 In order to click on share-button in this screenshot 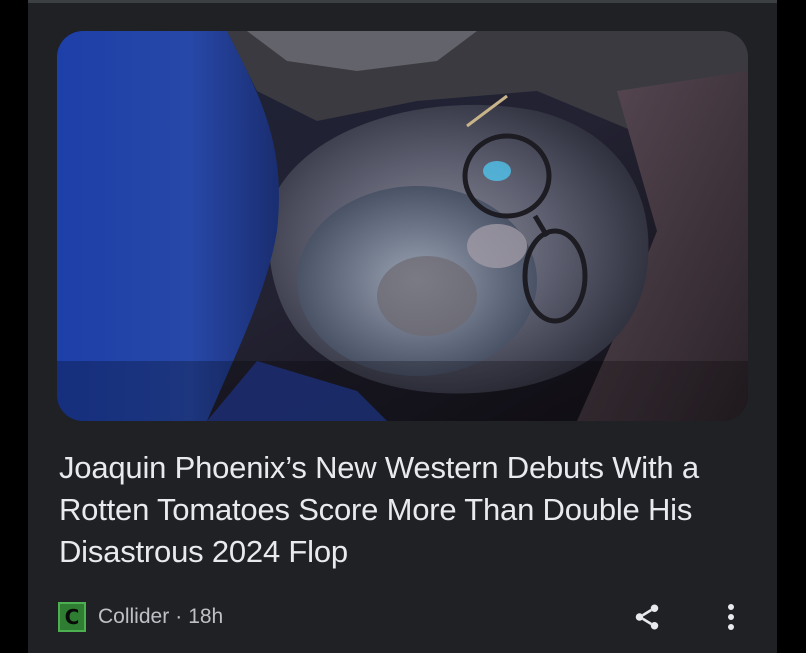, I will do `click(647, 617)`.